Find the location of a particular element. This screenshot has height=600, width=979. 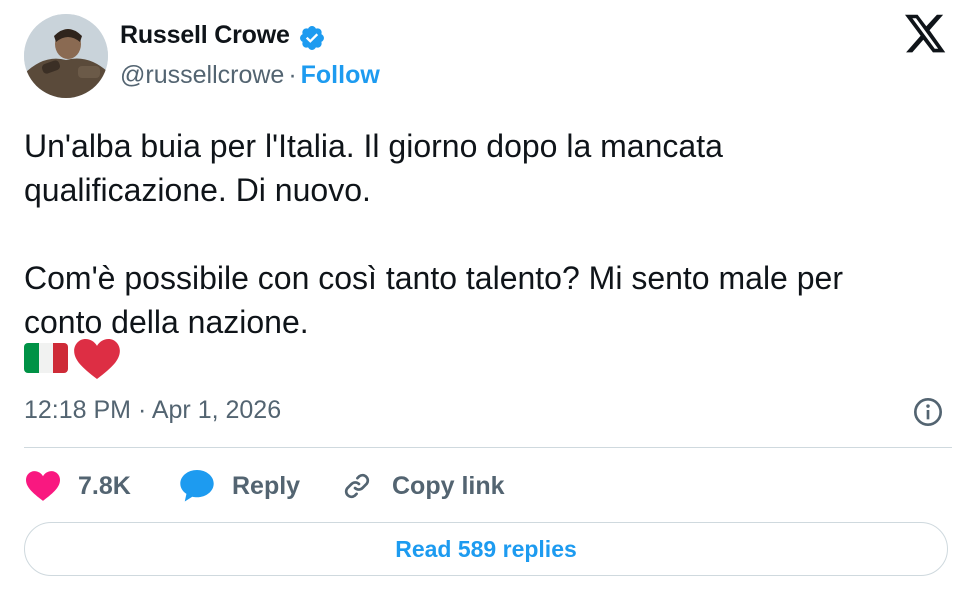

info-icon is located at coordinates (928, 412).